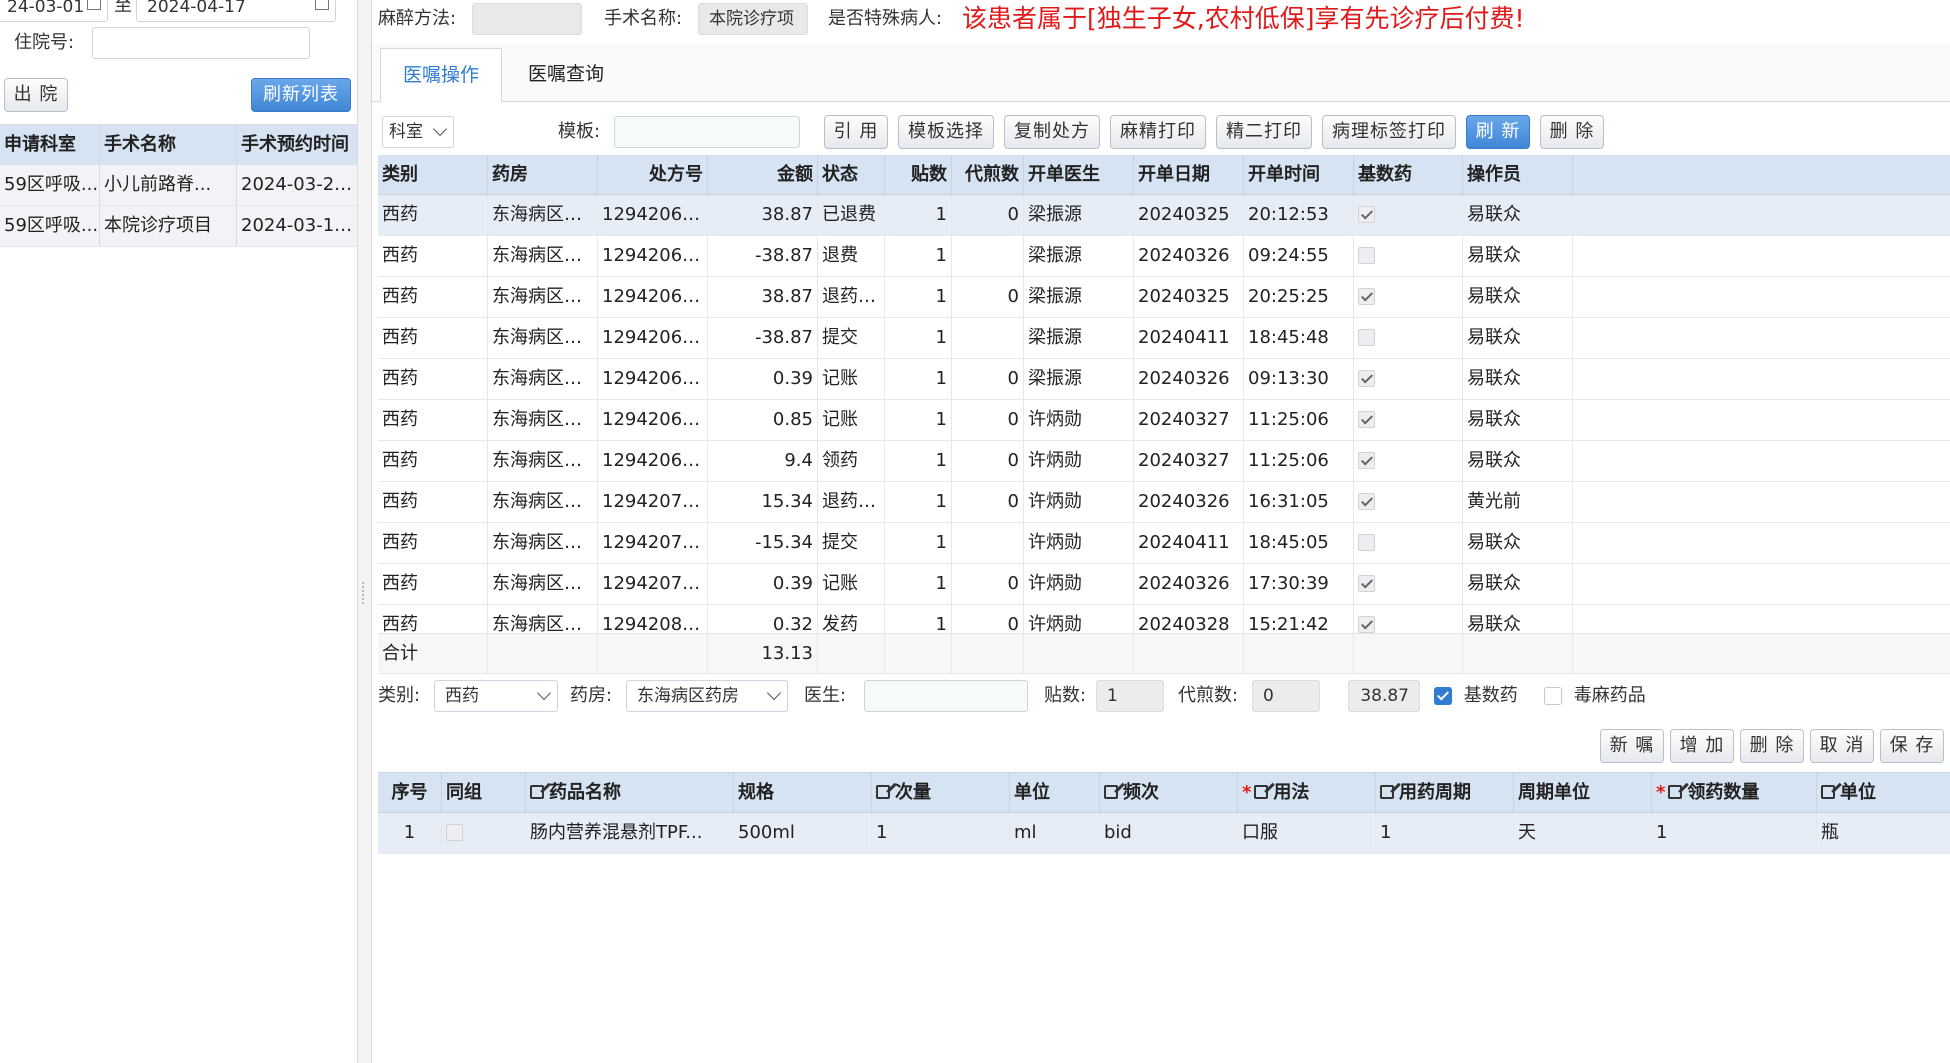 This screenshot has height=1063, width=1950. I want to click on col-header-pharmacy: 药房, so click(543, 174).